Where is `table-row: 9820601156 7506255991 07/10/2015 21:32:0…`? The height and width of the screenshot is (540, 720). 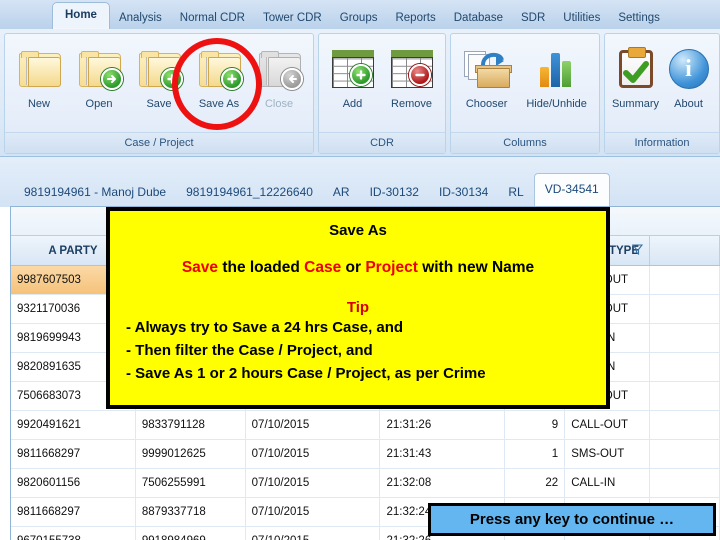
table-row: 9820601156 7506255991 07/10/2015 21:32:0… is located at coordinates (365, 483).